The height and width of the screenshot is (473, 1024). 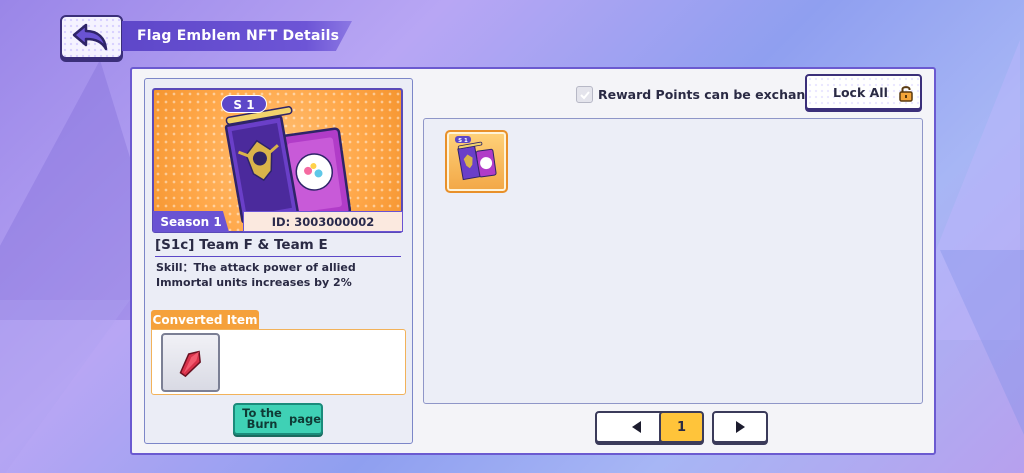 I want to click on checkmark-icon, so click(x=584, y=94).